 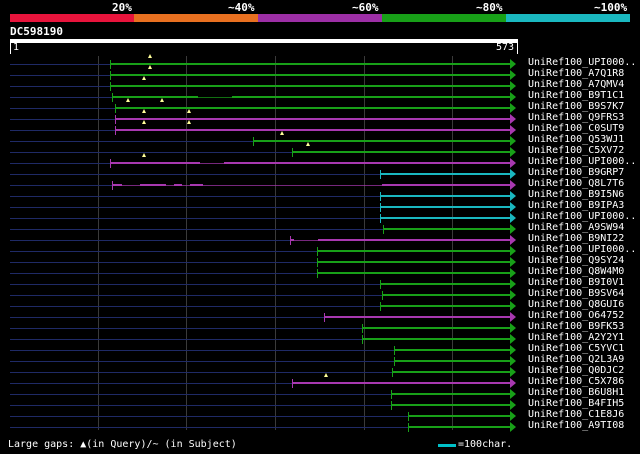 What do you see at coordinates (16, 47) in the screenshot?
I see `ruler-start-label: 1` at bounding box center [16, 47].